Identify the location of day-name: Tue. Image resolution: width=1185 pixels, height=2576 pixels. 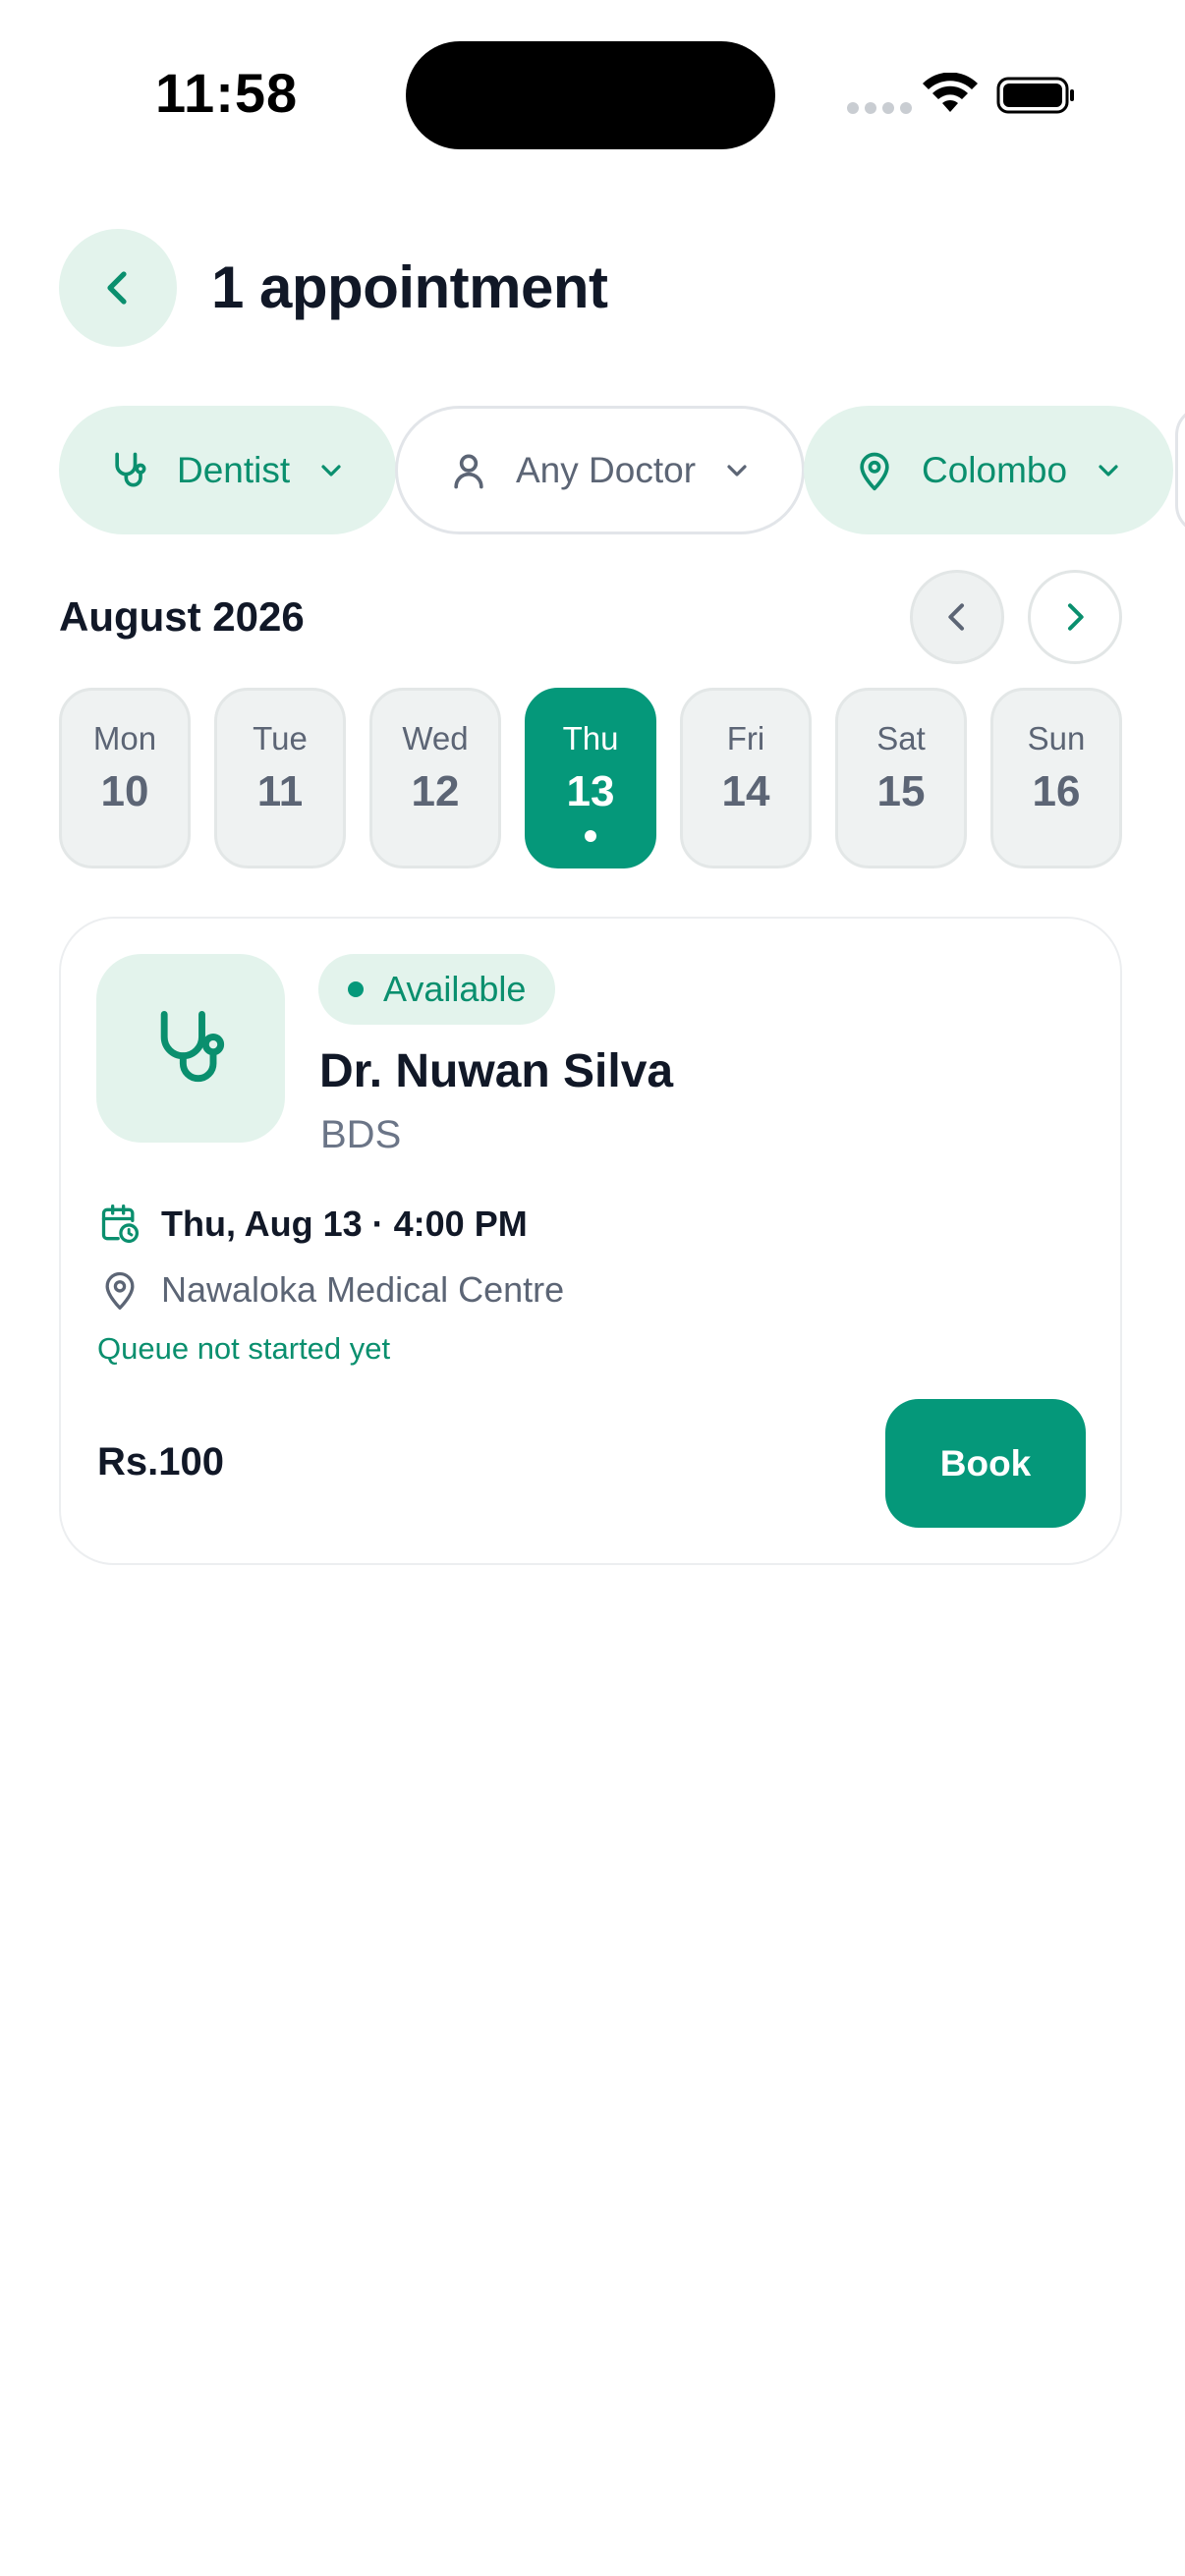
(281, 738).